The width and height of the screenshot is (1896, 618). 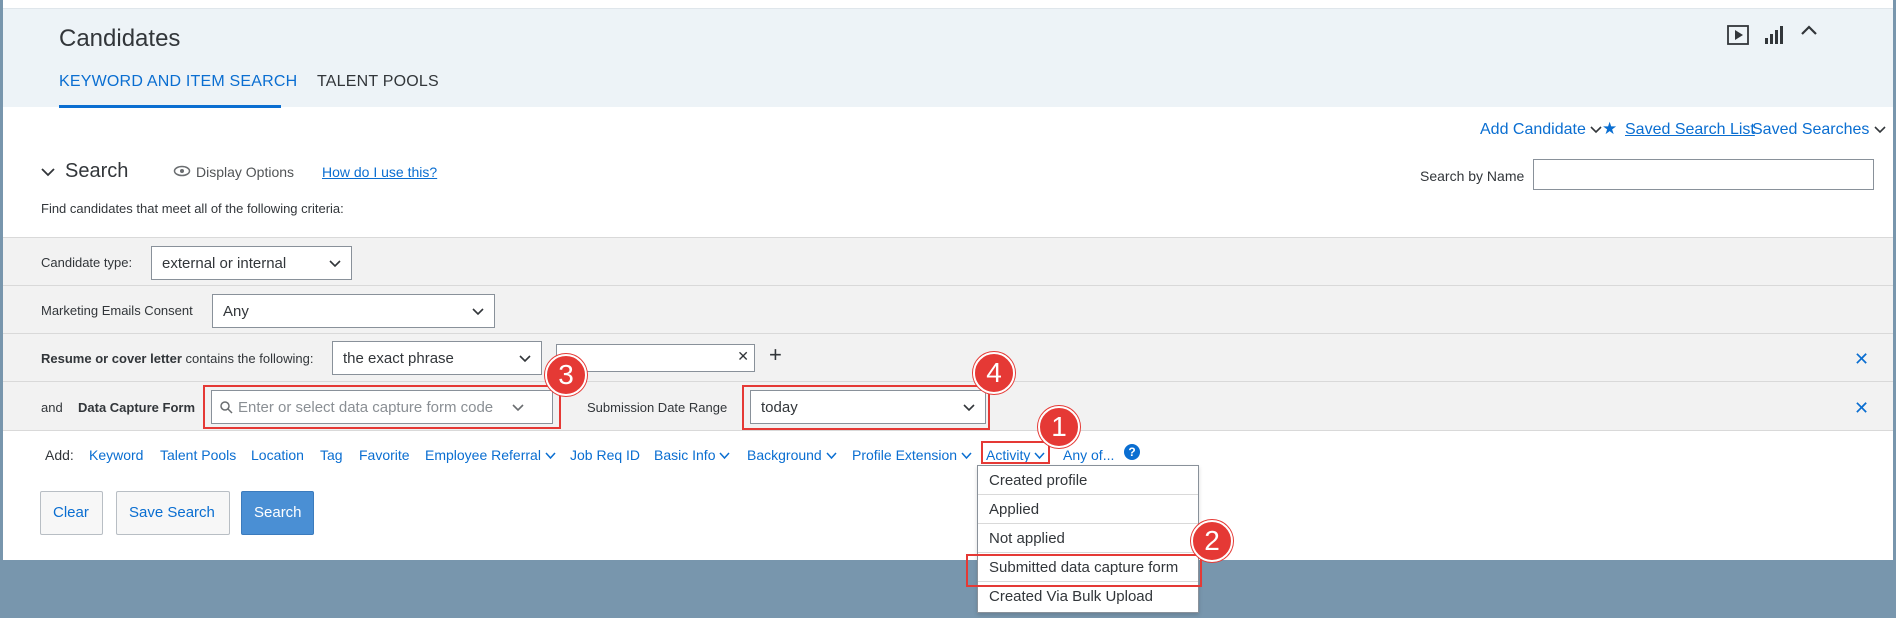 What do you see at coordinates (1609, 129) in the screenshot?
I see `star-icon: ★` at bounding box center [1609, 129].